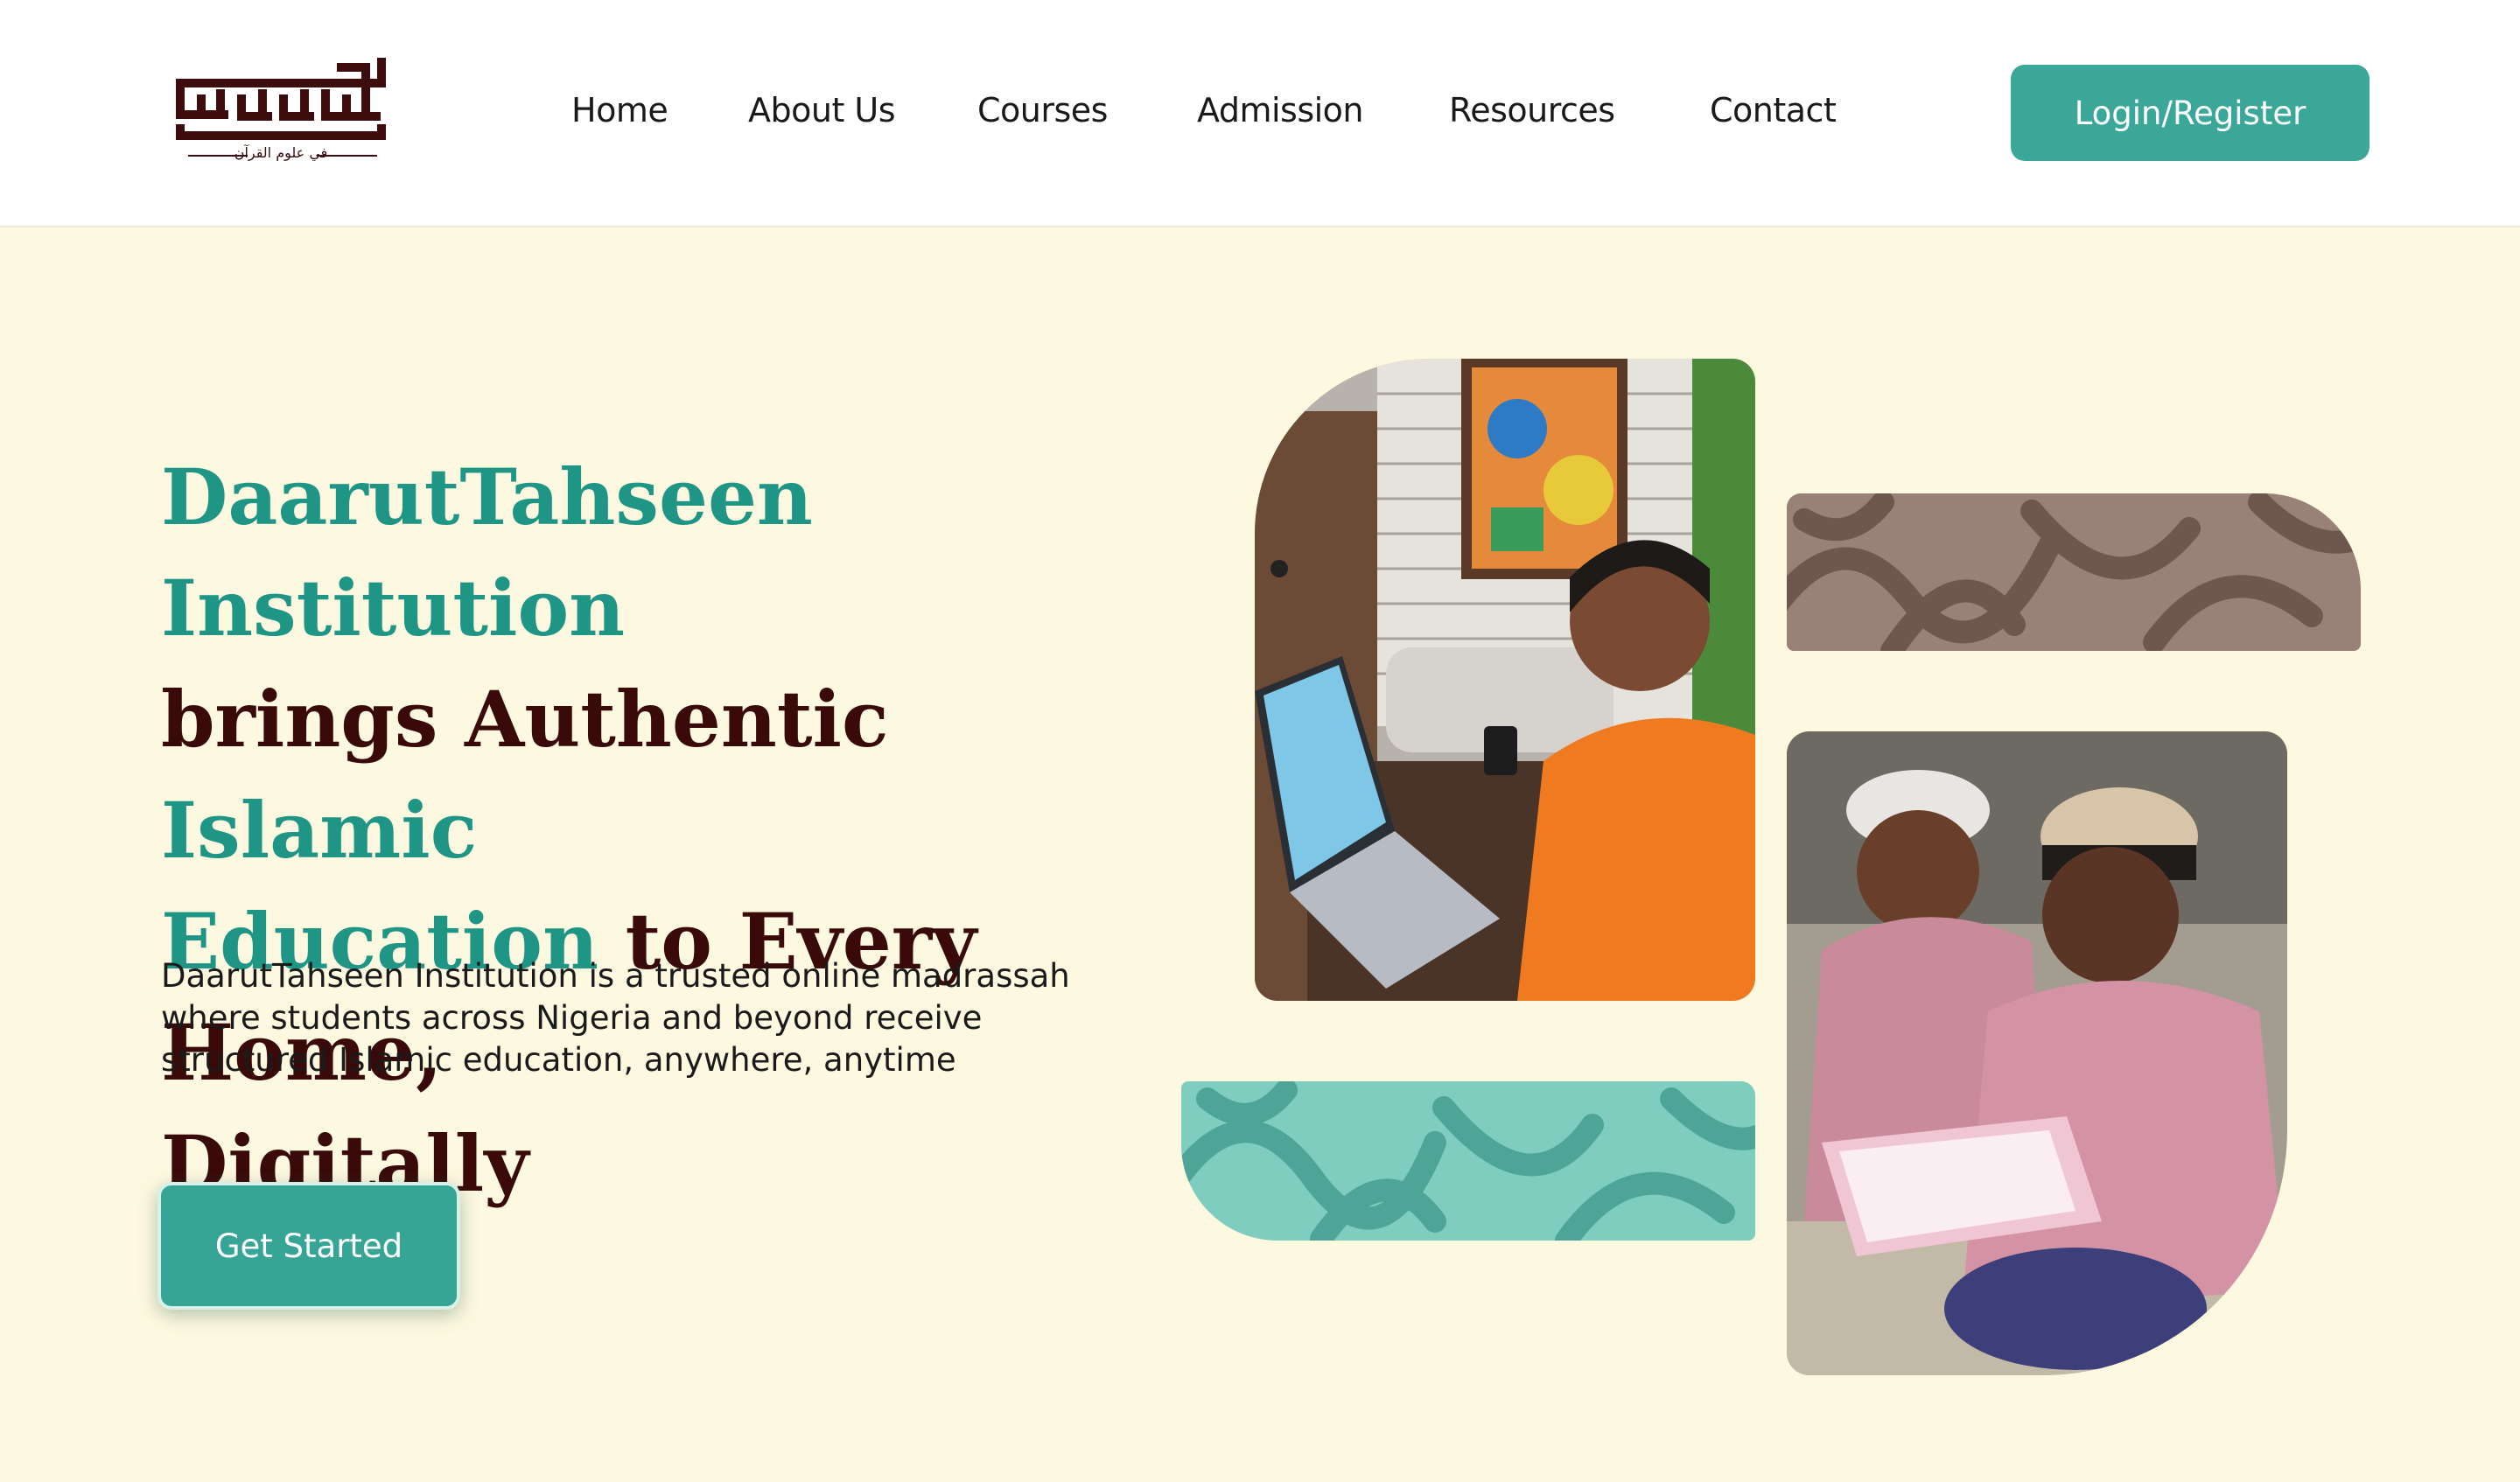 This screenshot has width=2520, height=1482. What do you see at coordinates (487, 552) in the screenshot?
I see `headline-part: DaarutTahseen Institution` at bounding box center [487, 552].